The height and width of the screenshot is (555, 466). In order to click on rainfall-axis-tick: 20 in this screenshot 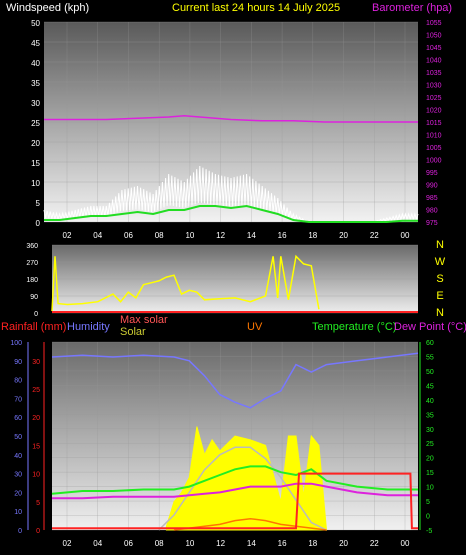, I will do `click(36, 418)`.